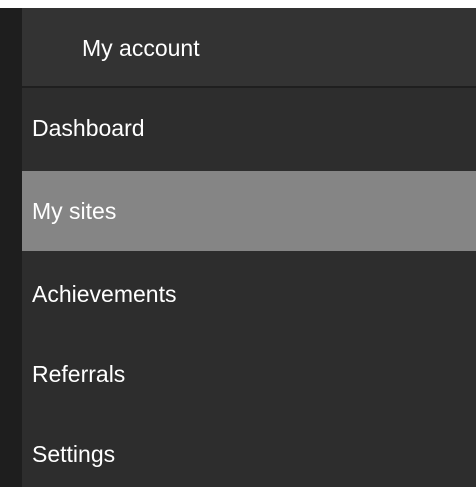 This screenshot has width=476, height=494. Describe the element at coordinates (141, 48) in the screenshot. I see `sidebar-header-title: My account` at that location.